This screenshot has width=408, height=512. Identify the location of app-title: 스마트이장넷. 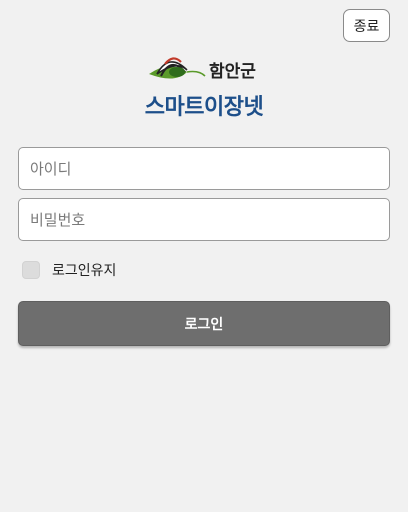
(204, 107).